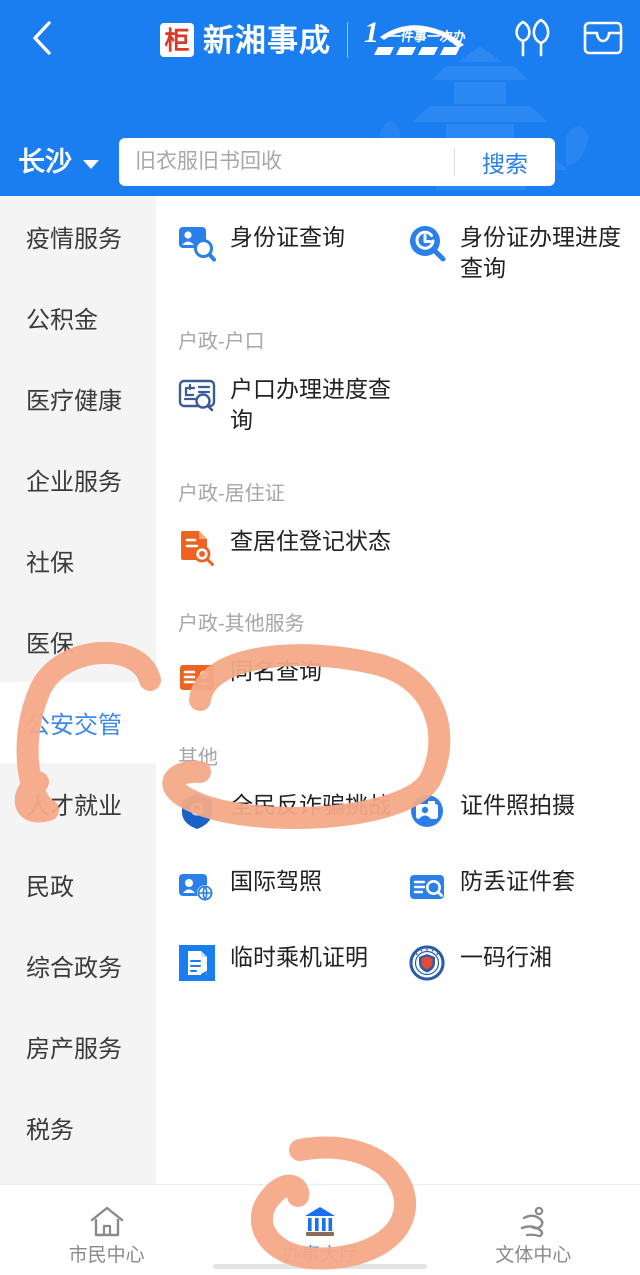 The width and height of the screenshot is (640, 1275). I want to click on service-item-hukoubanlijindu: 户口办理进度查询, so click(293, 405).